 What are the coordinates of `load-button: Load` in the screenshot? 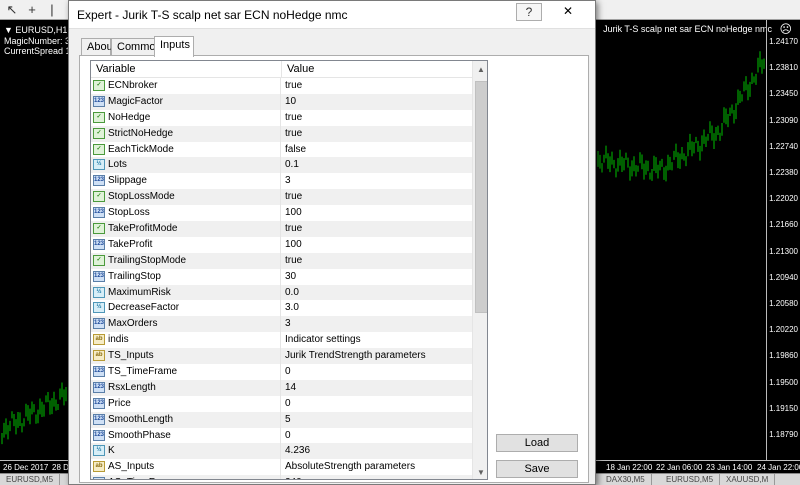 It's located at (537, 443).